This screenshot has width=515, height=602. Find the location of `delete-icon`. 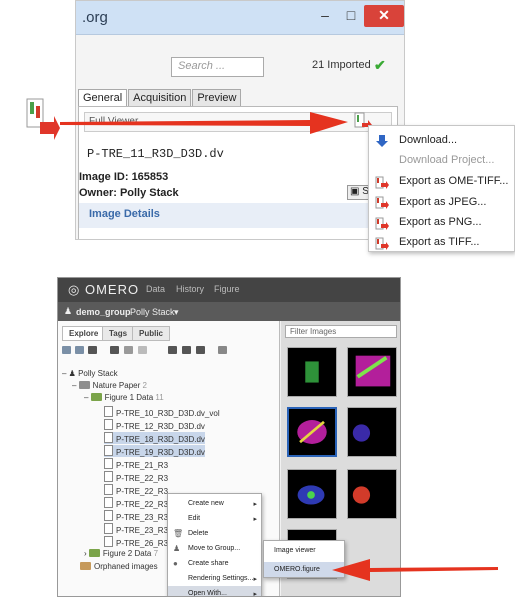

delete-icon is located at coordinates (186, 350).